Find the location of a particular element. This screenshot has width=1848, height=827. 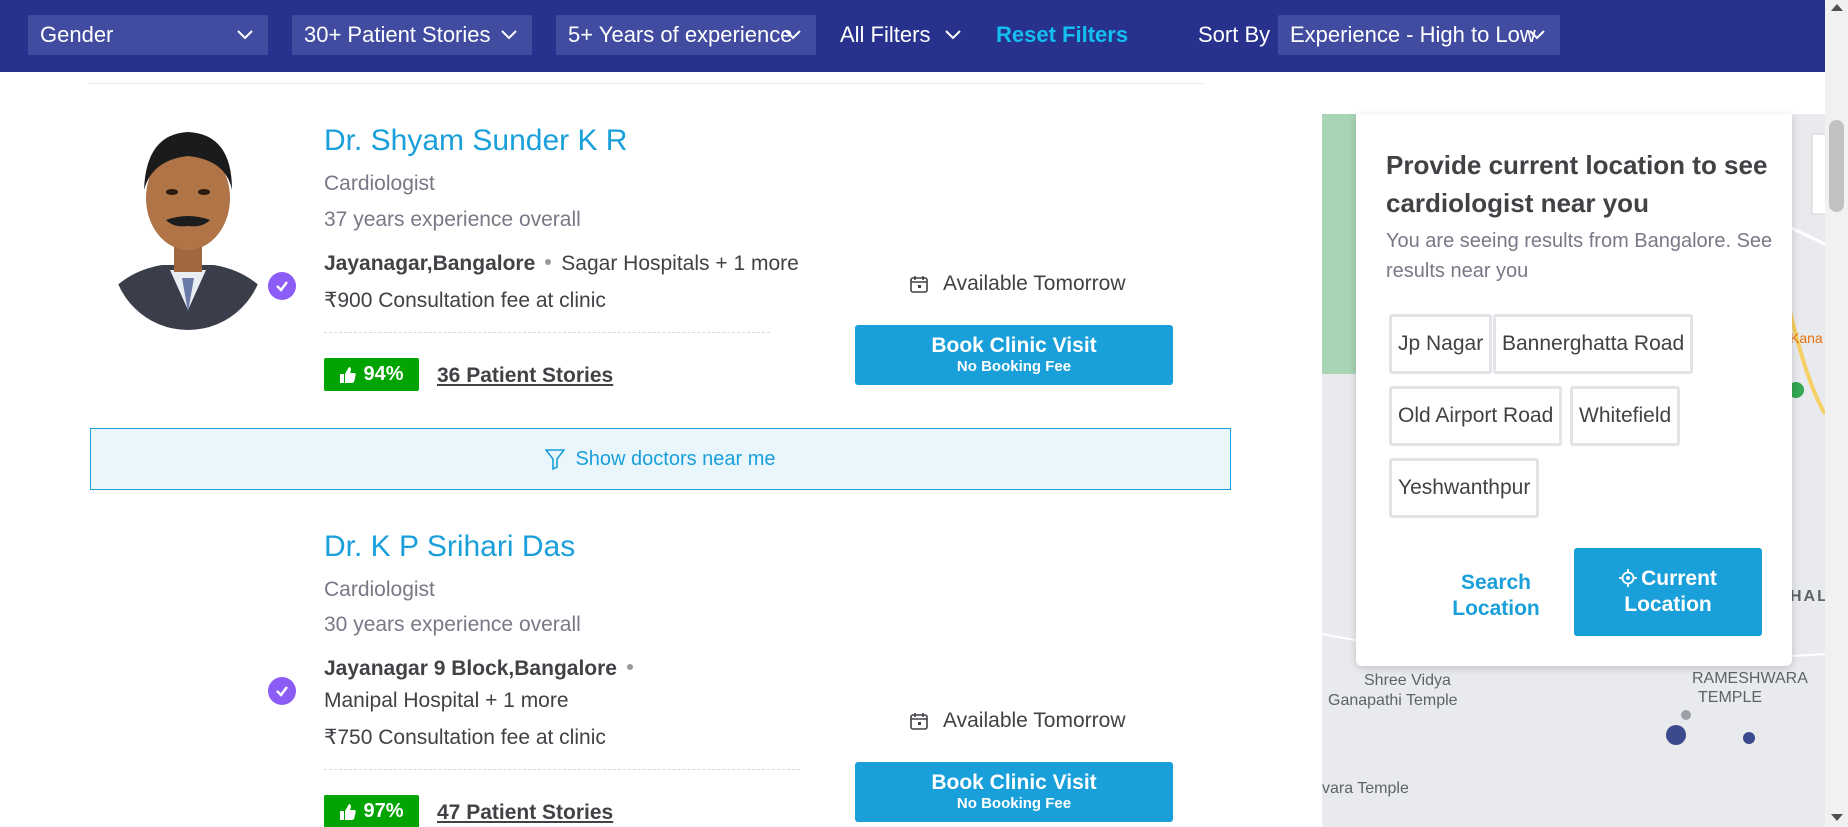

map-label-rameshwara: RAMESHWARA is located at coordinates (1750, 678).